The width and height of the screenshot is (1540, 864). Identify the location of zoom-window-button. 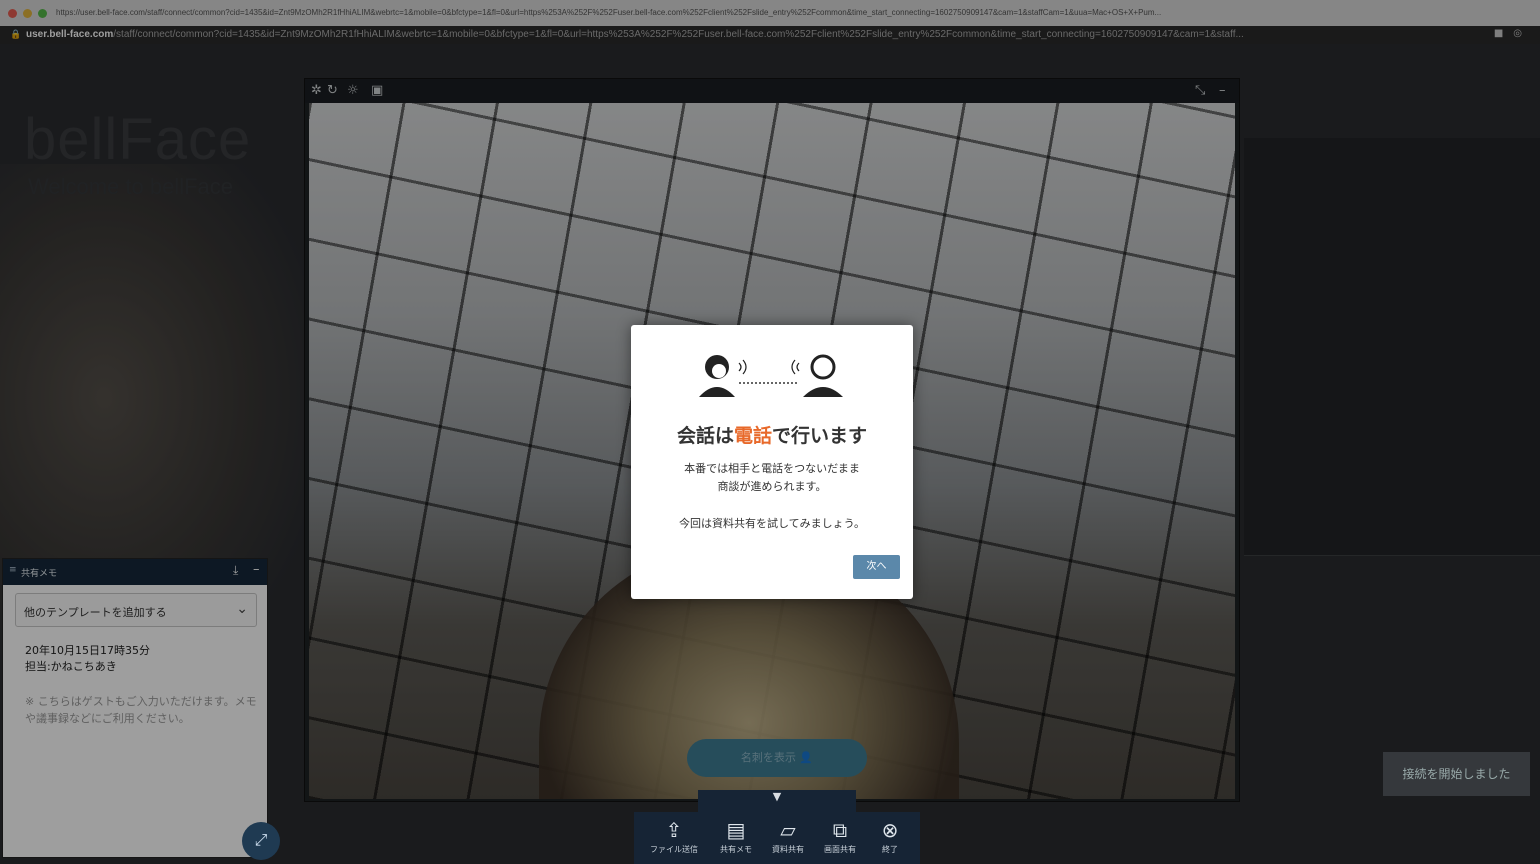
(42, 13).